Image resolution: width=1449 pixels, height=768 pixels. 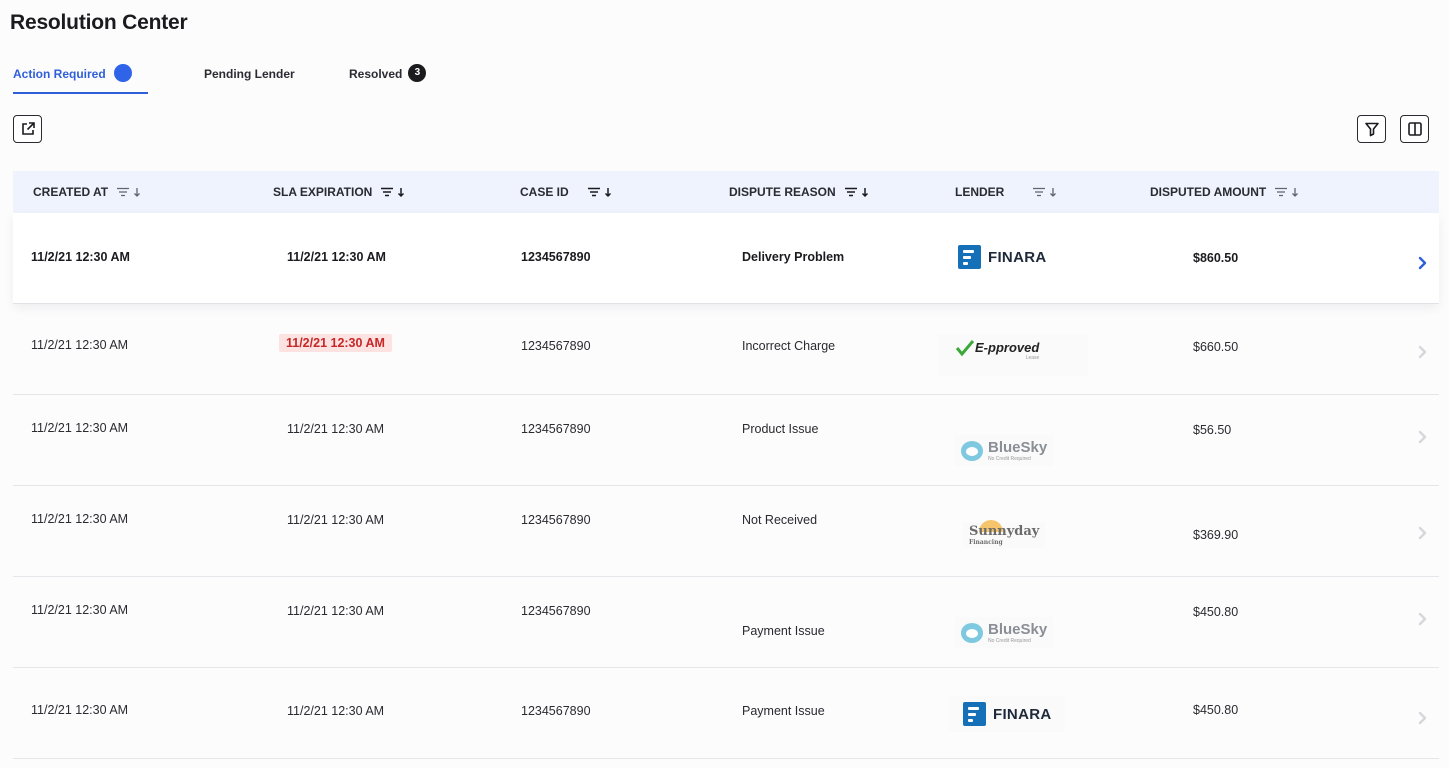 What do you see at coordinates (780, 520) in the screenshot?
I see `dispute-reason-cell: Not Received` at bounding box center [780, 520].